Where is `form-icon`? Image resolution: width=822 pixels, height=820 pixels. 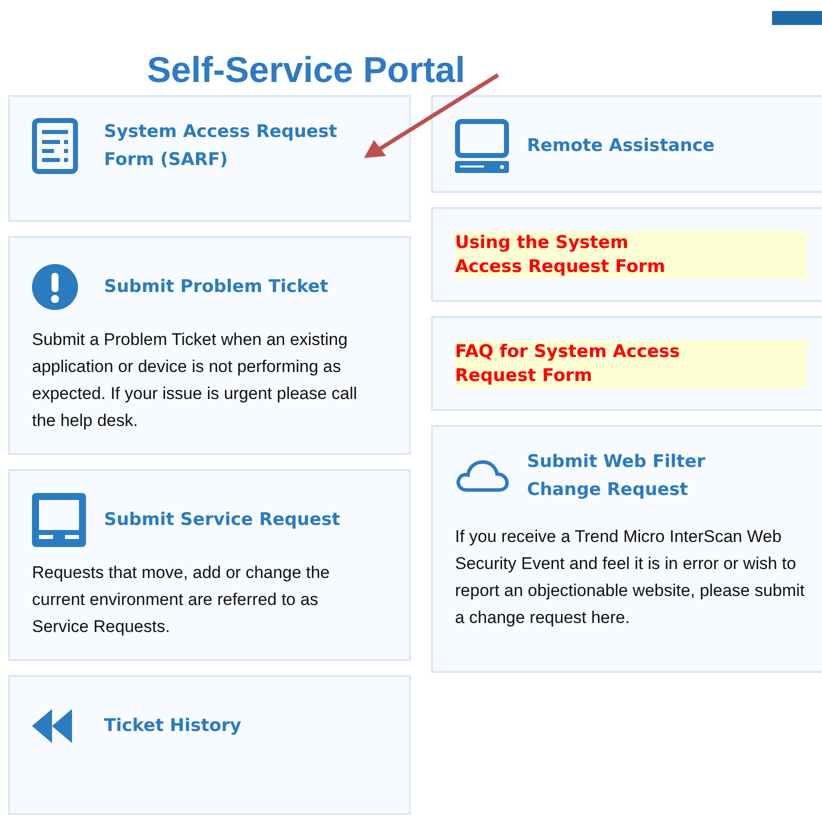 form-icon is located at coordinates (55, 146).